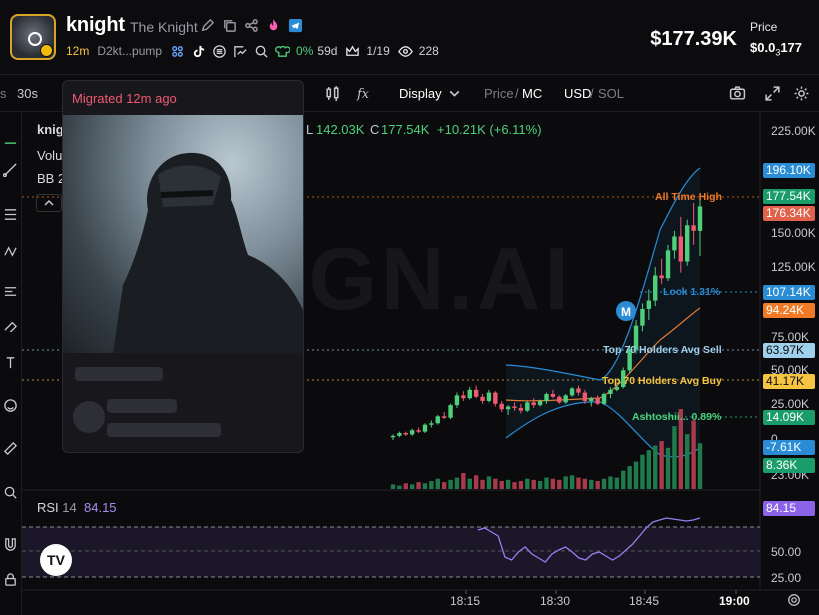  I want to click on tiktok-icon, so click(198, 51).